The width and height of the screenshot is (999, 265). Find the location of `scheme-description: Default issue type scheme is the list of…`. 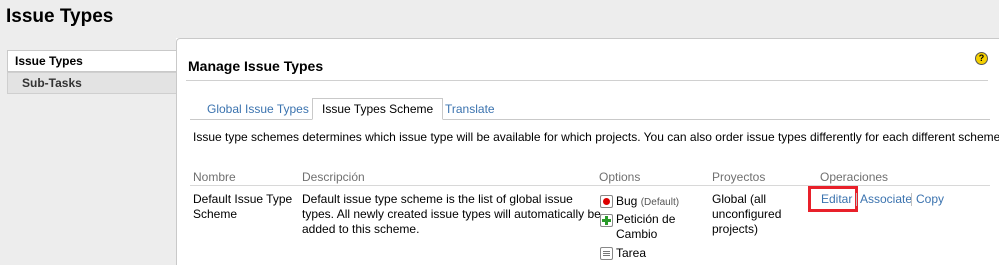

scheme-description: Default issue type scheme is the list of… is located at coordinates (451, 214).